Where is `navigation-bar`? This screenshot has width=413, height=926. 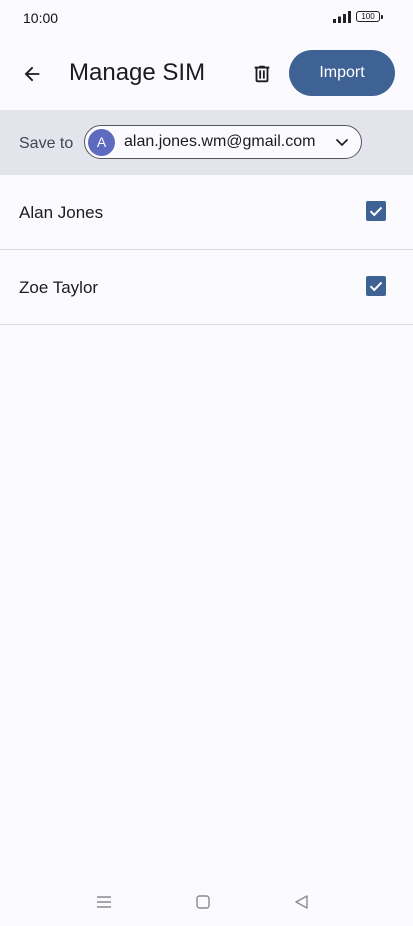
navigation-bar is located at coordinates (206, 901).